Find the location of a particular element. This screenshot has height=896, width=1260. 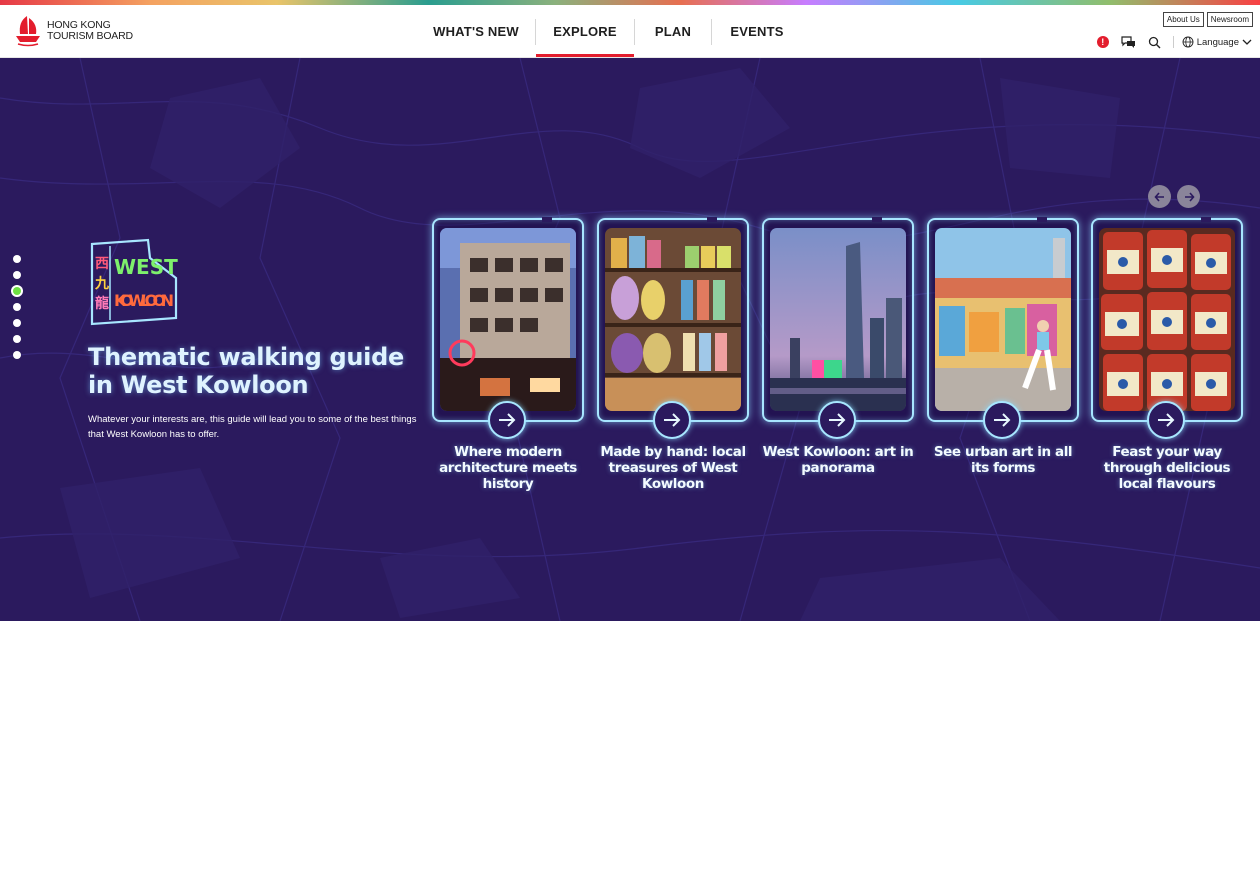

logo-chinese-1: 西 is located at coordinates (102, 264).